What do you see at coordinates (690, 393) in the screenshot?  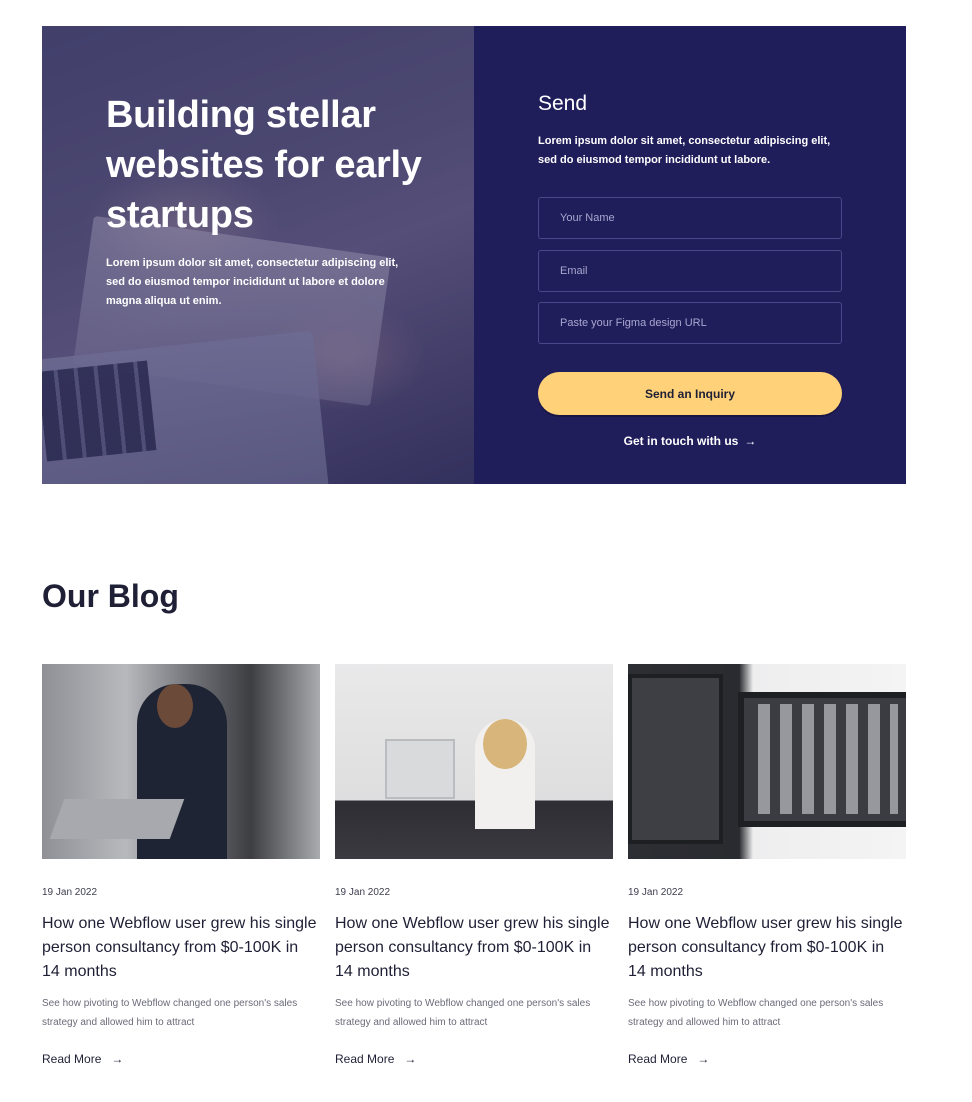 I see `send-inquiry-button: Send an Inquiry` at bounding box center [690, 393].